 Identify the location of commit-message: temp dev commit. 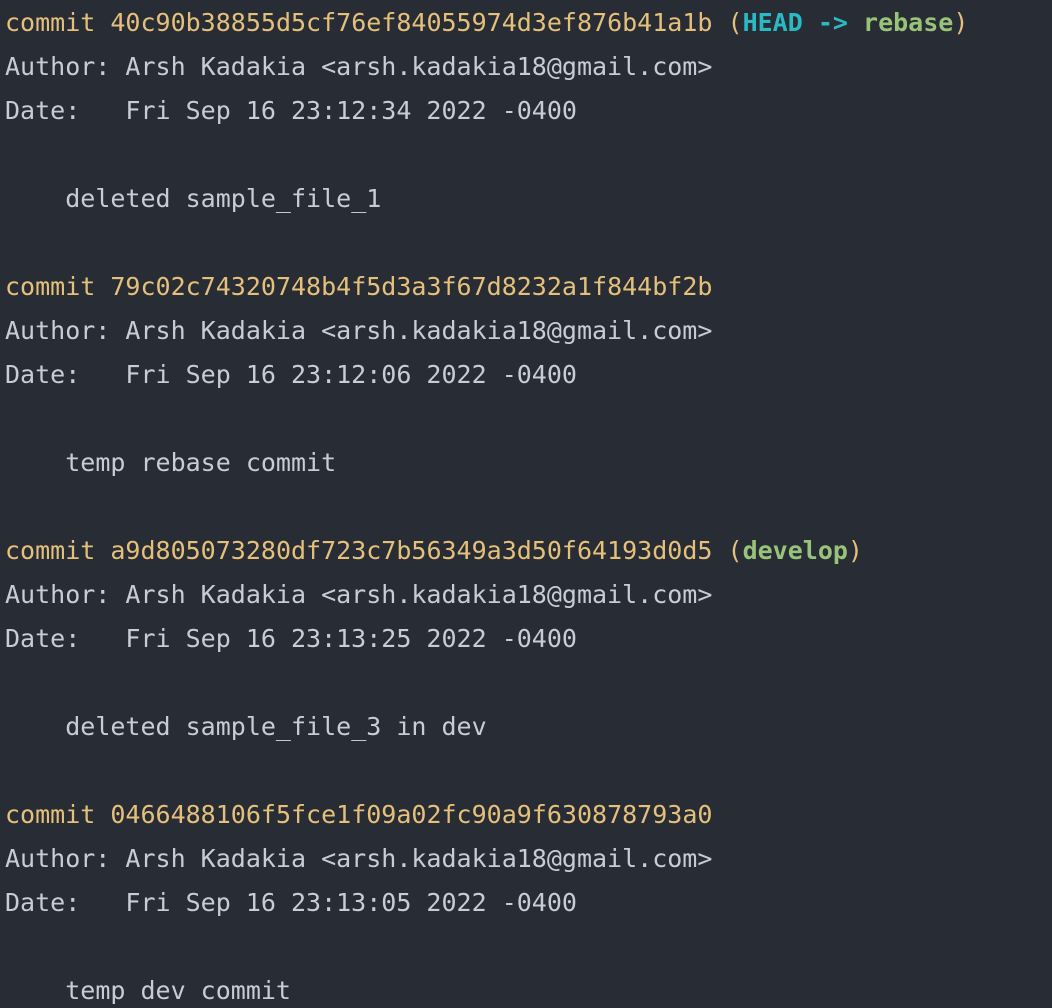
(178, 990).